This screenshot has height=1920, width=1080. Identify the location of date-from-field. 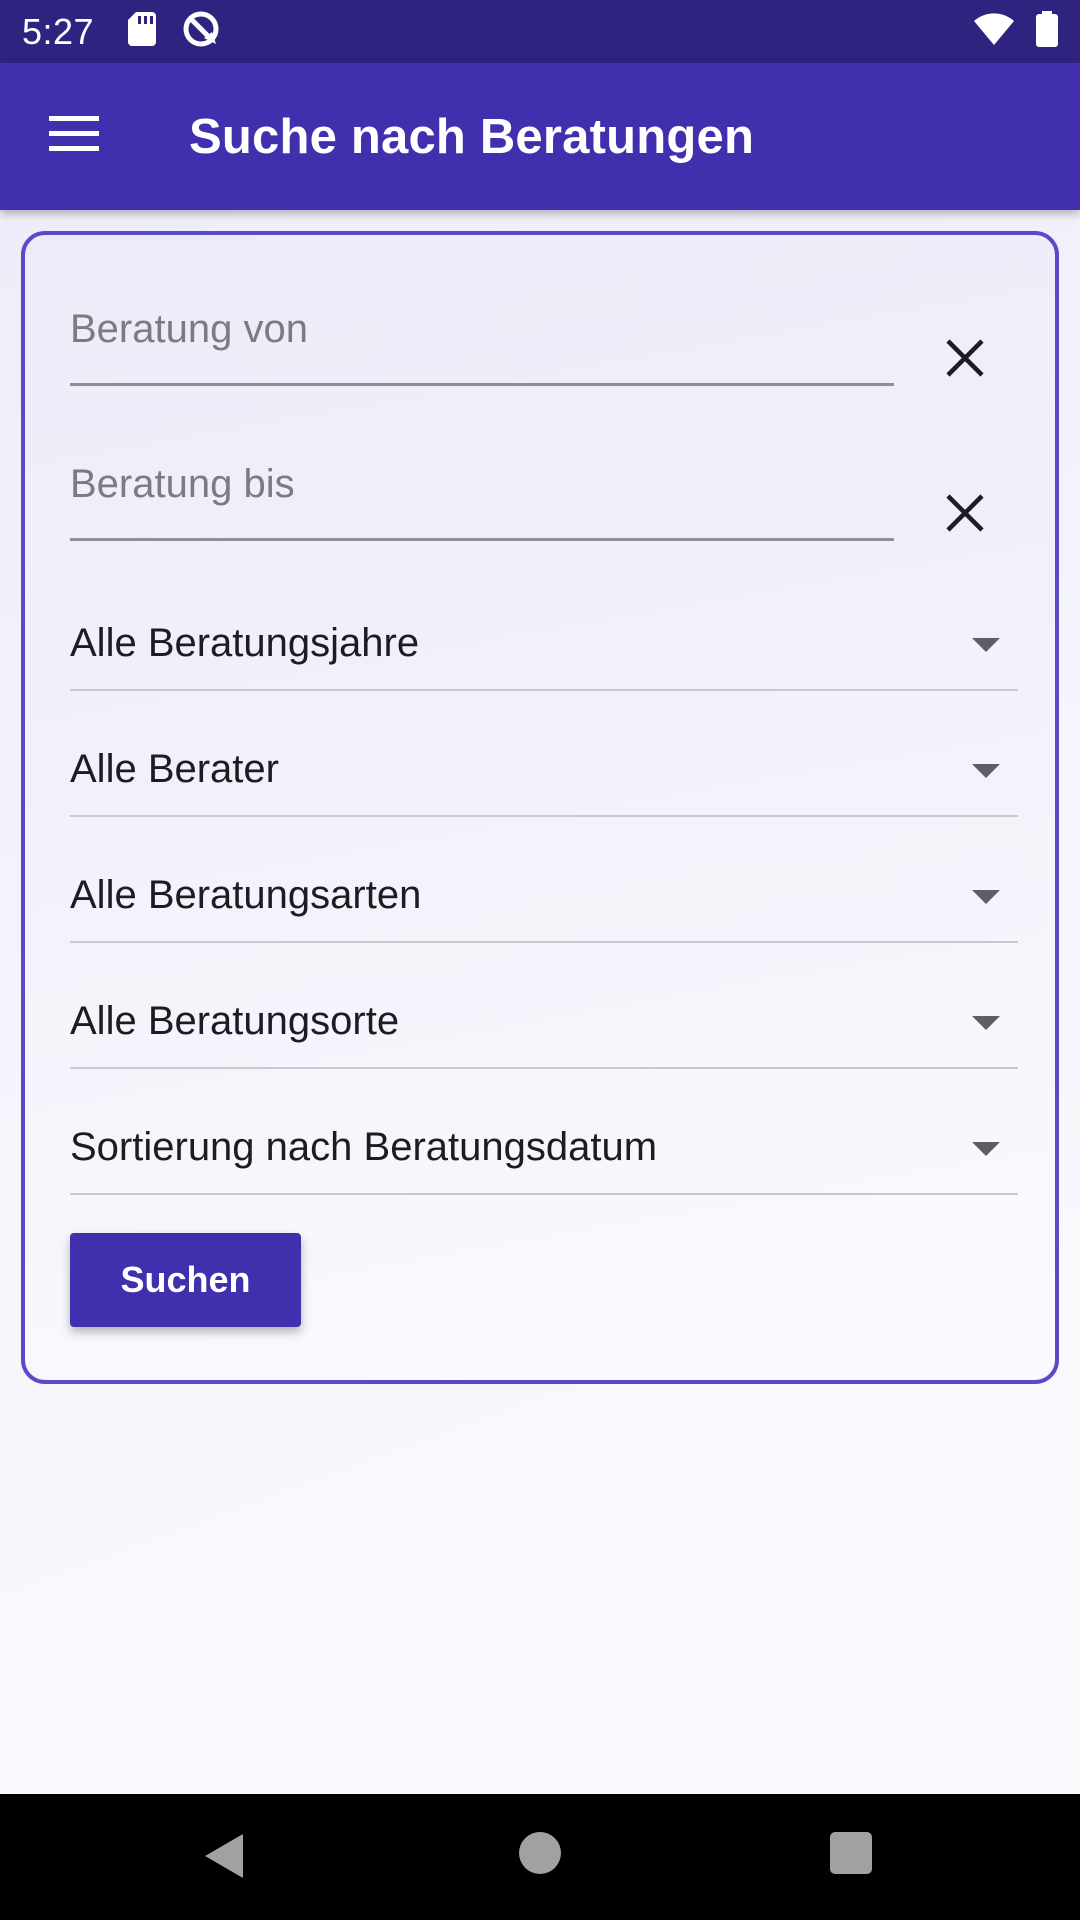
(482, 327).